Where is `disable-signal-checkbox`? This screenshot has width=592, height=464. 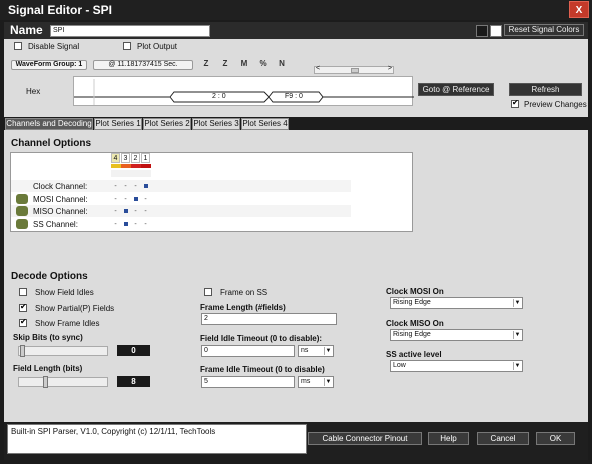
disable-signal-checkbox is located at coordinates (18, 46).